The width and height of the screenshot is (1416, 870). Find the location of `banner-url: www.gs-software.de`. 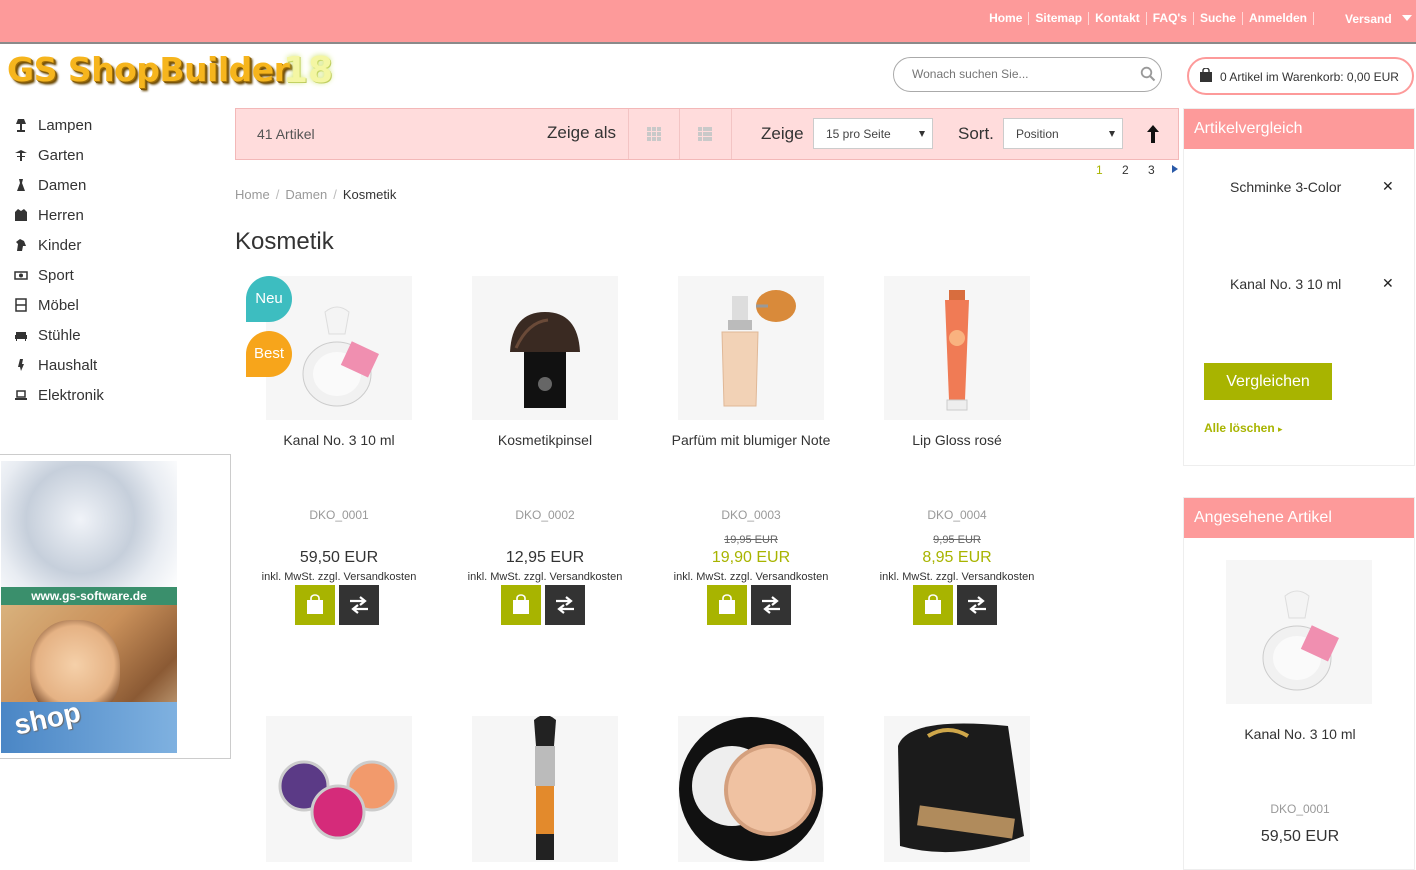

banner-url: www.gs-software.de is located at coordinates (89, 596).